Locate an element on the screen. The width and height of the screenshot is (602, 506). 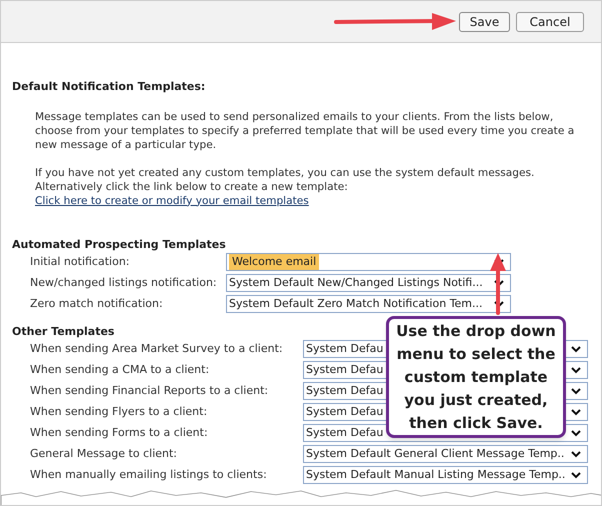
field-label: When sending Financial Reports to a client: is located at coordinates (150, 390).